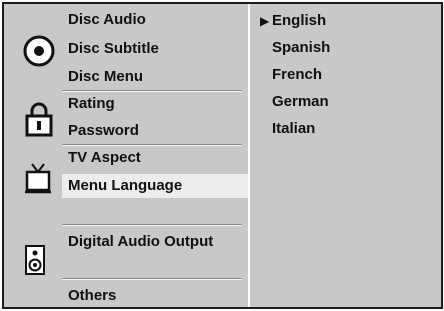 The height and width of the screenshot is (311, 444). What do you see at coordinates (113, 49) in the screenshot?
I see `menu-item-disc-subtitle: Disc Subtitle` at bounding box center [113, 49].